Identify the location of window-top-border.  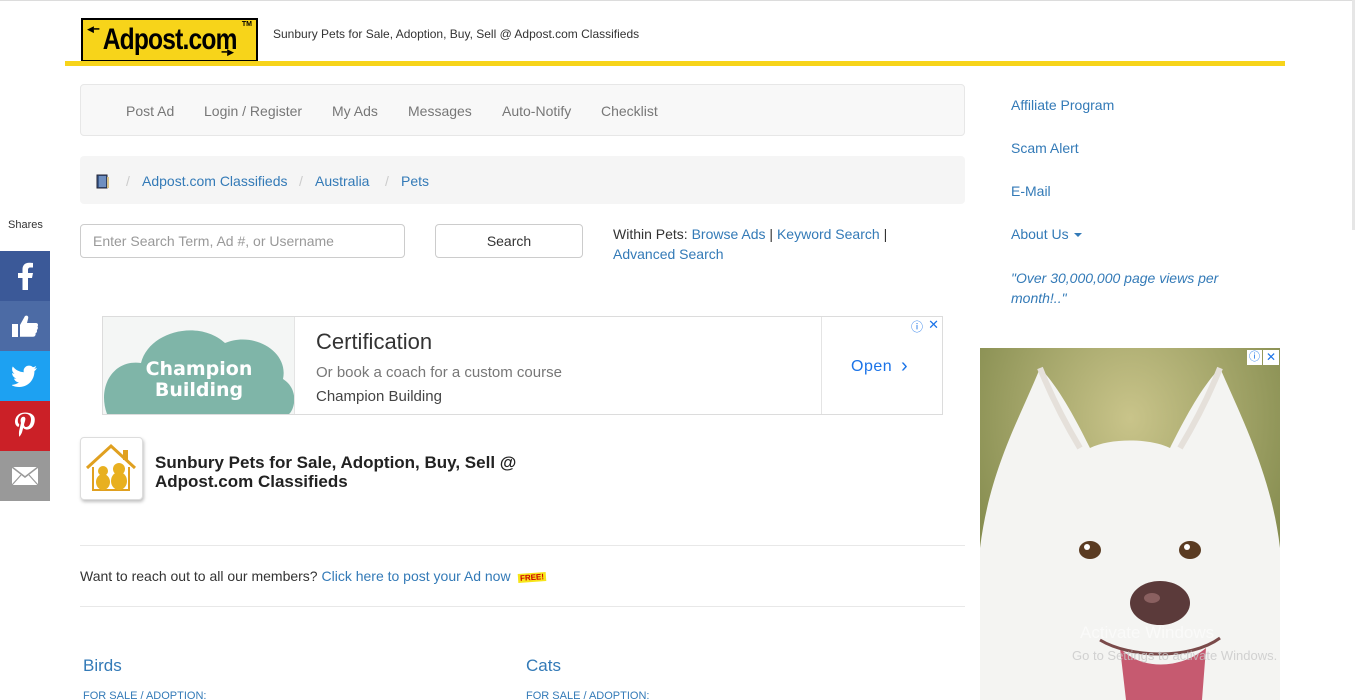
(677, 1).